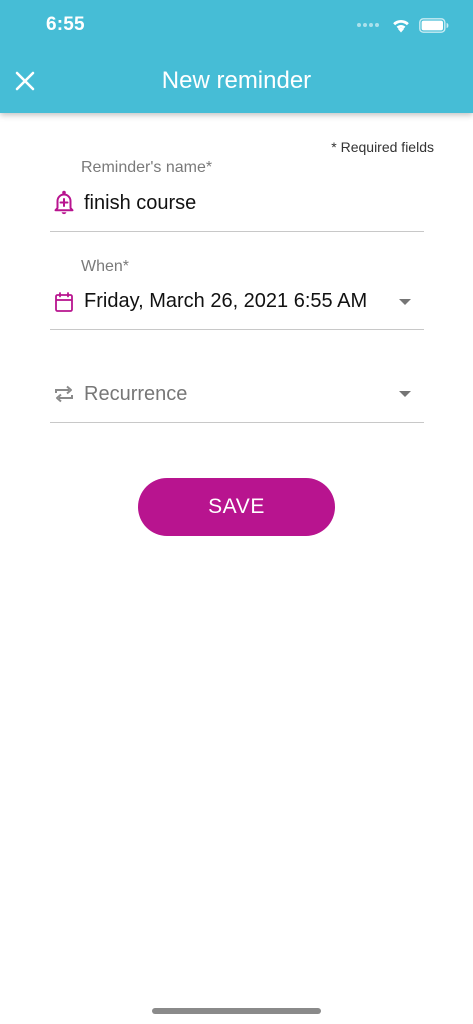 This screenshot has width=473, height=1024. What do you see at coordinates (236, 80) in the screenshot?
I see `page-title: New reminder` at bounding box center [236, 80].